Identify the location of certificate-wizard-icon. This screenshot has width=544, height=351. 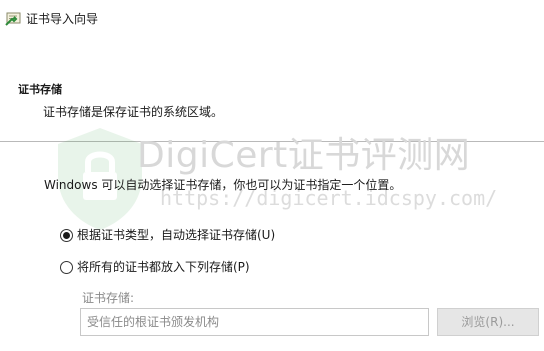
(13, 19).